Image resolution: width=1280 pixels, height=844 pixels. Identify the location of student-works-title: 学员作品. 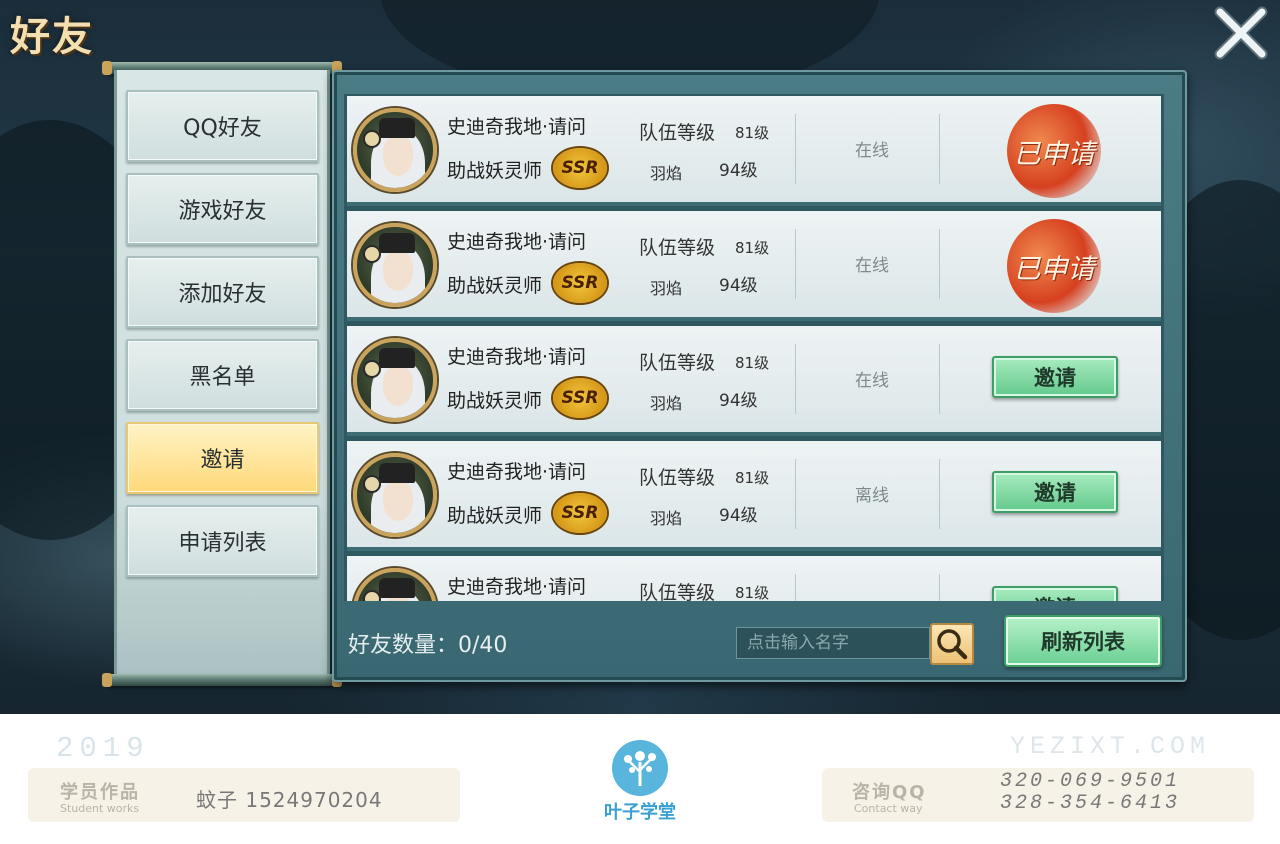
(100, 792).